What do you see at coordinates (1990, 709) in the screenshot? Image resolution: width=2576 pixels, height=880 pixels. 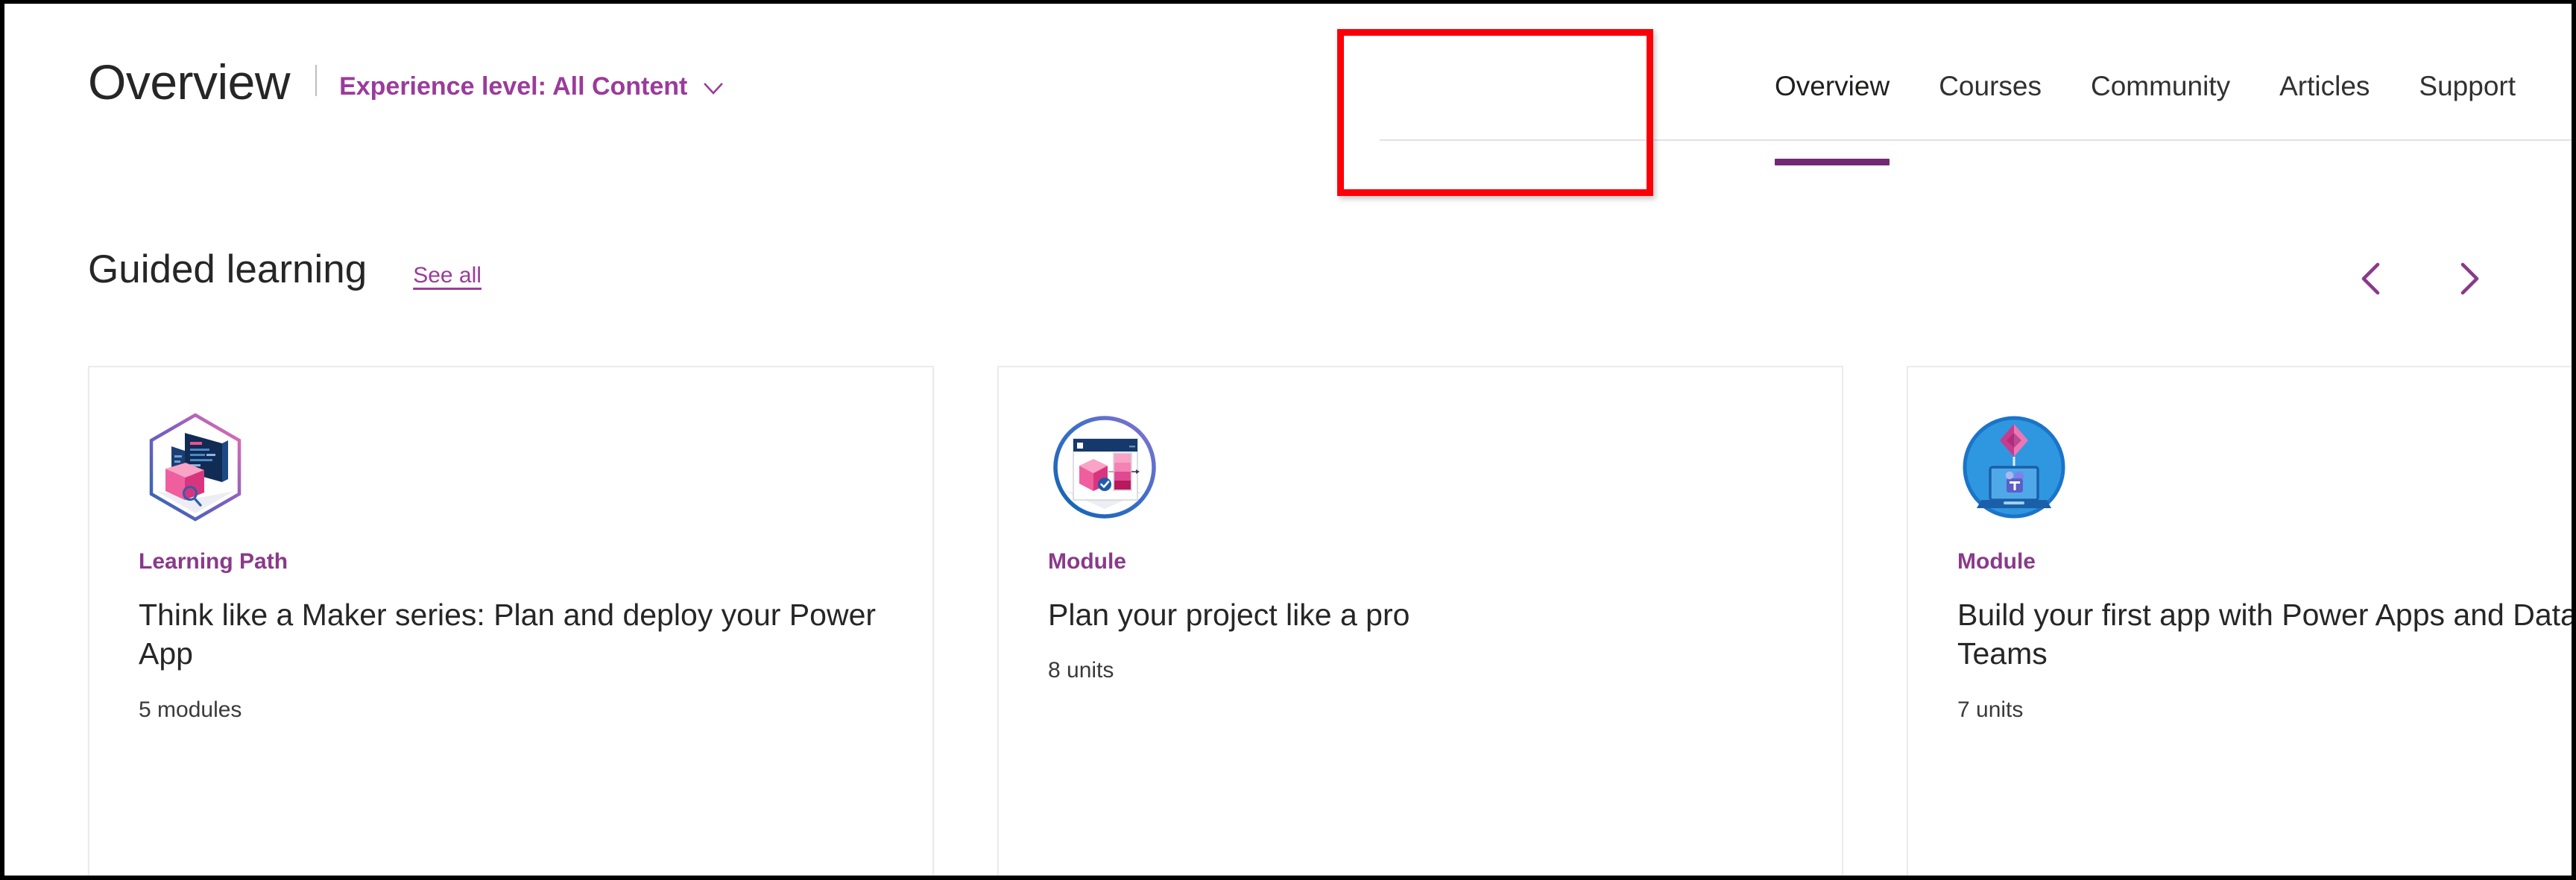 I see `card-meta-label: 7 units` at bounding box center [1990, 709].